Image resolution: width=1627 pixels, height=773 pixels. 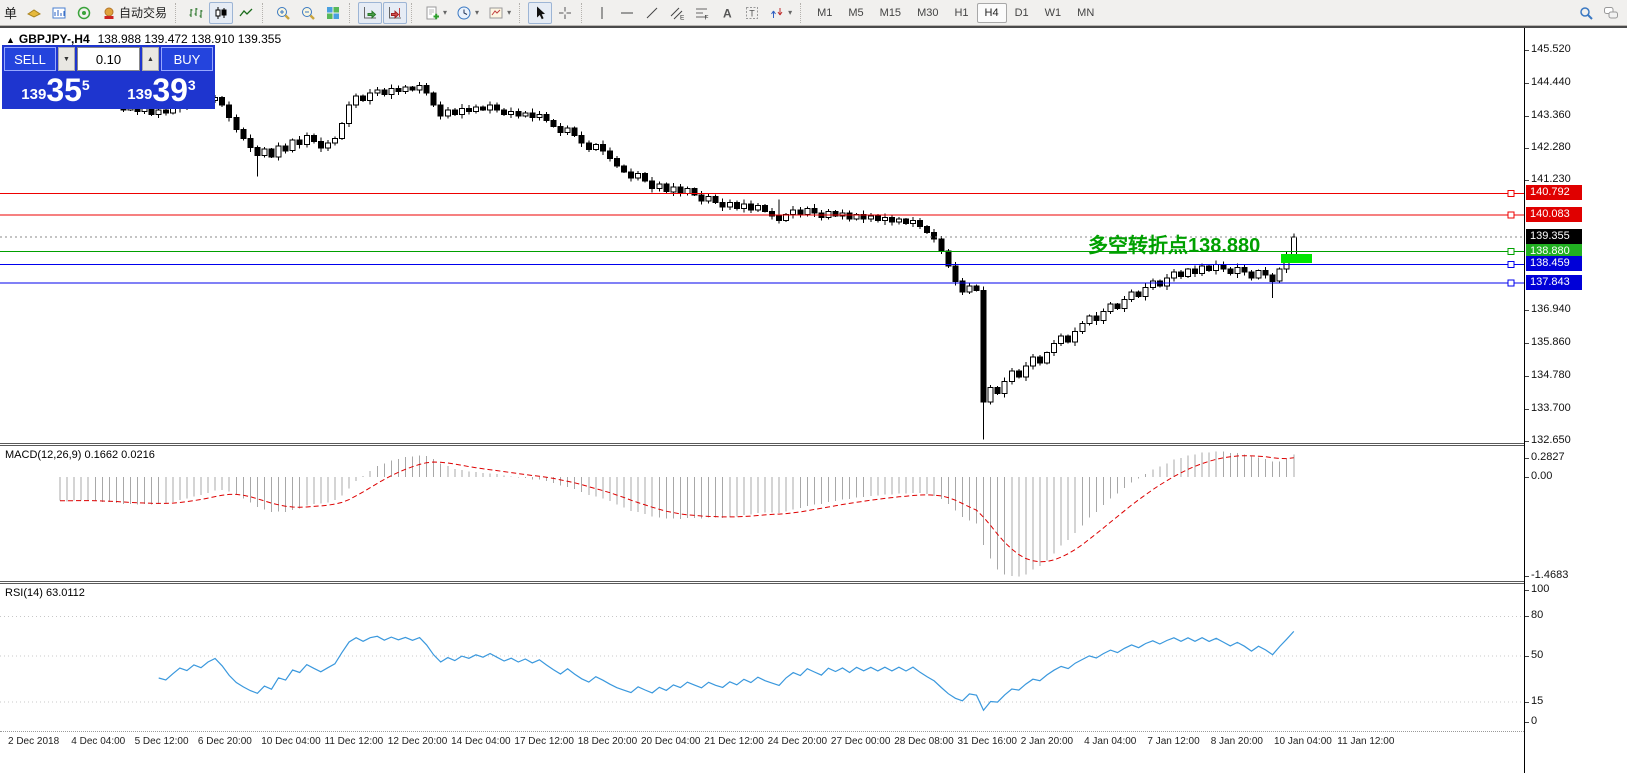 What do you see at coordinates (10, 12) in the screenshot?
I see `new-order-partial-label: 单` at bounding box center [10, 12].